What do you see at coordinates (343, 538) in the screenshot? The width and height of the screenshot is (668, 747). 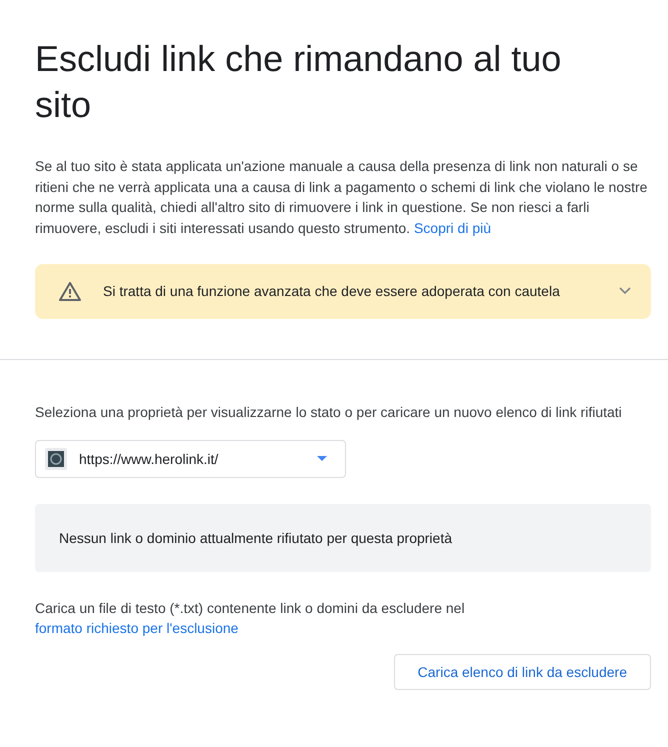 I see `status-message: Nessun link o dominio attualmente rifiutato per questa proprietà` at bounding box center [343, 538].